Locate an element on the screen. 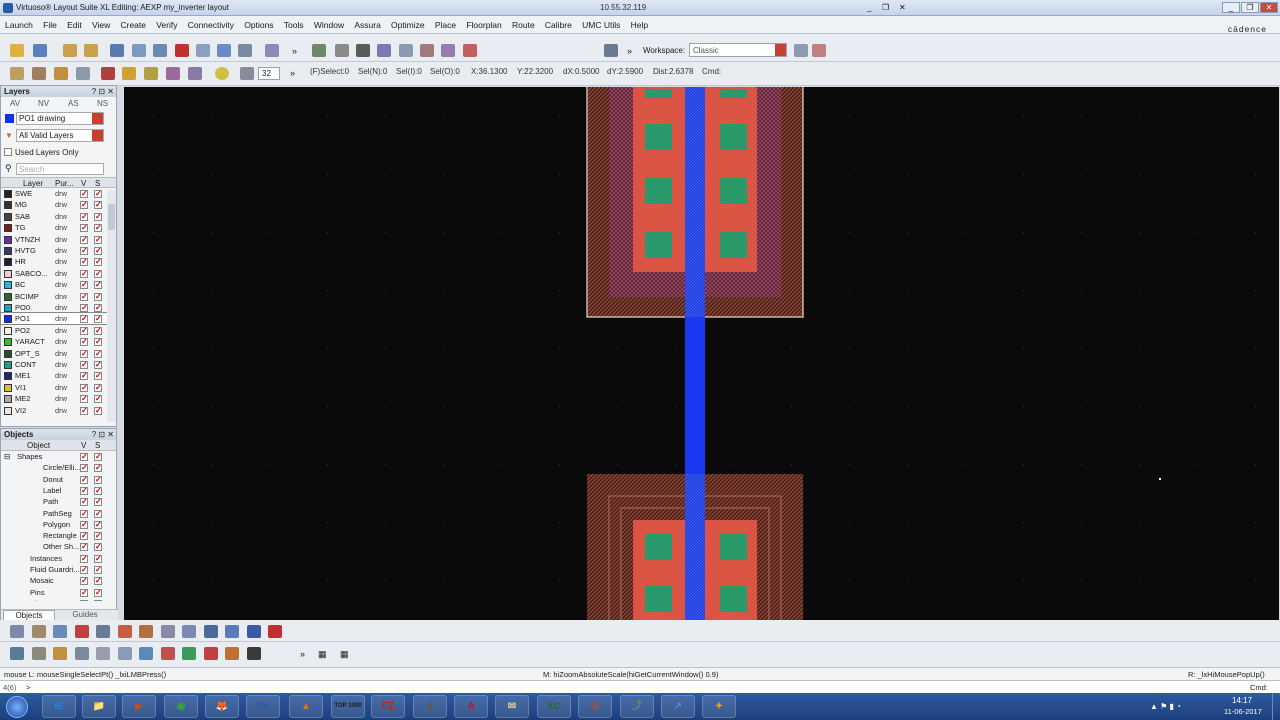 Image resolution: width=1280 pixels, height=720 pixels. object-row-donut: Donut ✓ ✓ is located at coordinates (57, 479).